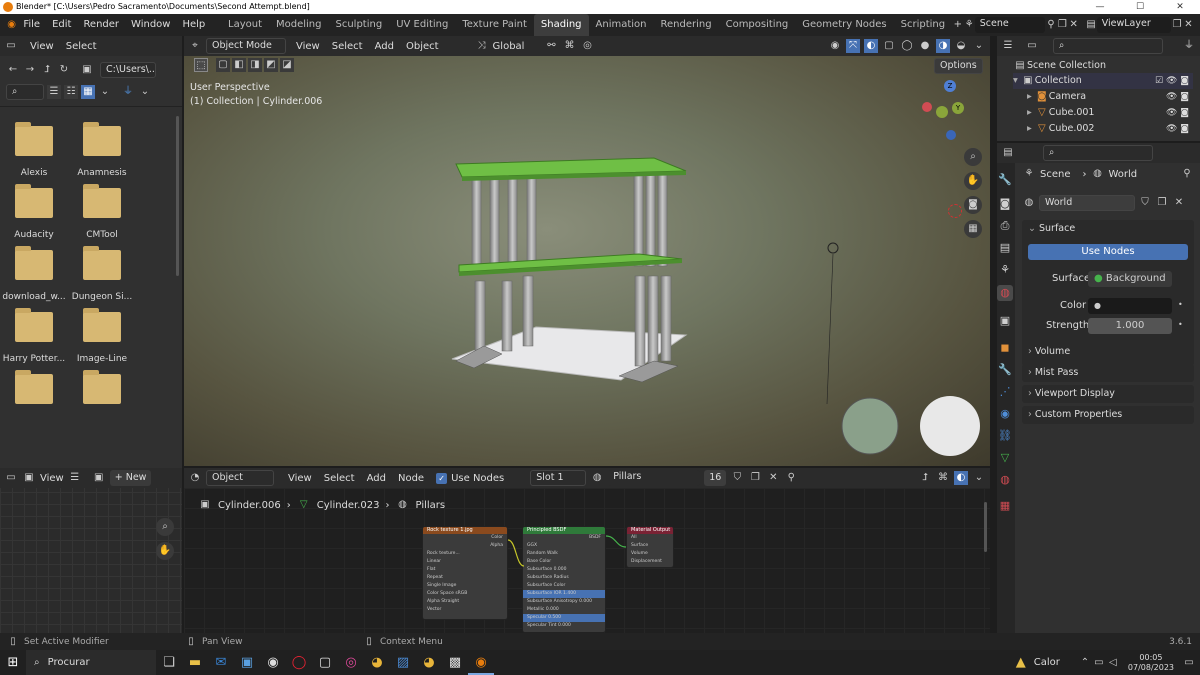 Image resolution: width=1200 pixels, height=675 pixels. I want to click on gizmo-z-icon: Z, so click(950, 86).